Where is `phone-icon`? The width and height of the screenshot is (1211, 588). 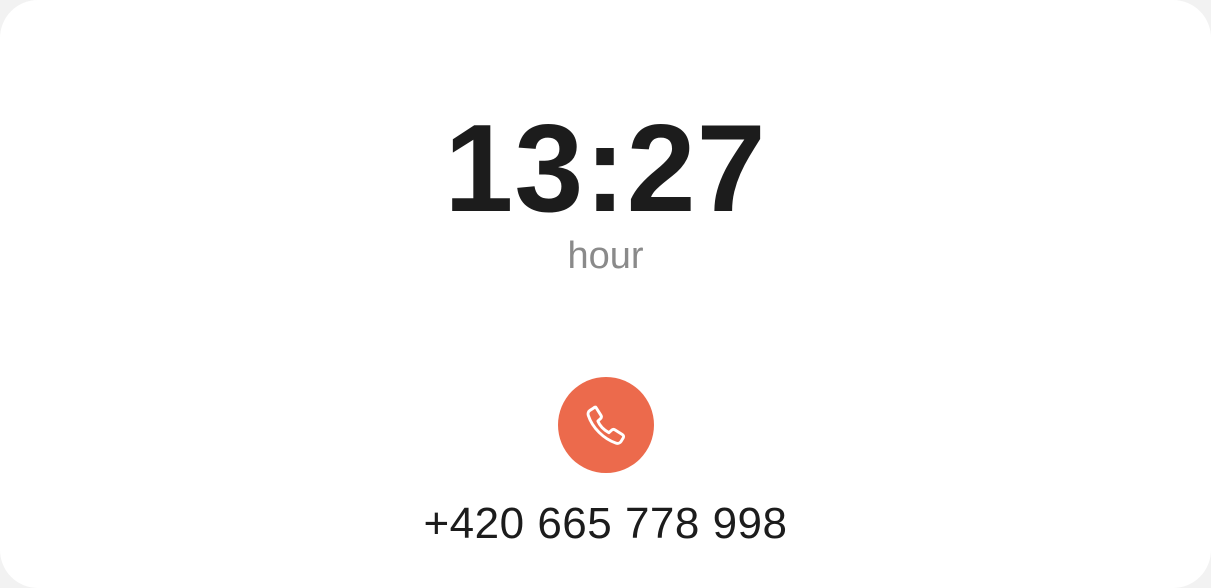
phone-icon is located at coordinates (606, 425).